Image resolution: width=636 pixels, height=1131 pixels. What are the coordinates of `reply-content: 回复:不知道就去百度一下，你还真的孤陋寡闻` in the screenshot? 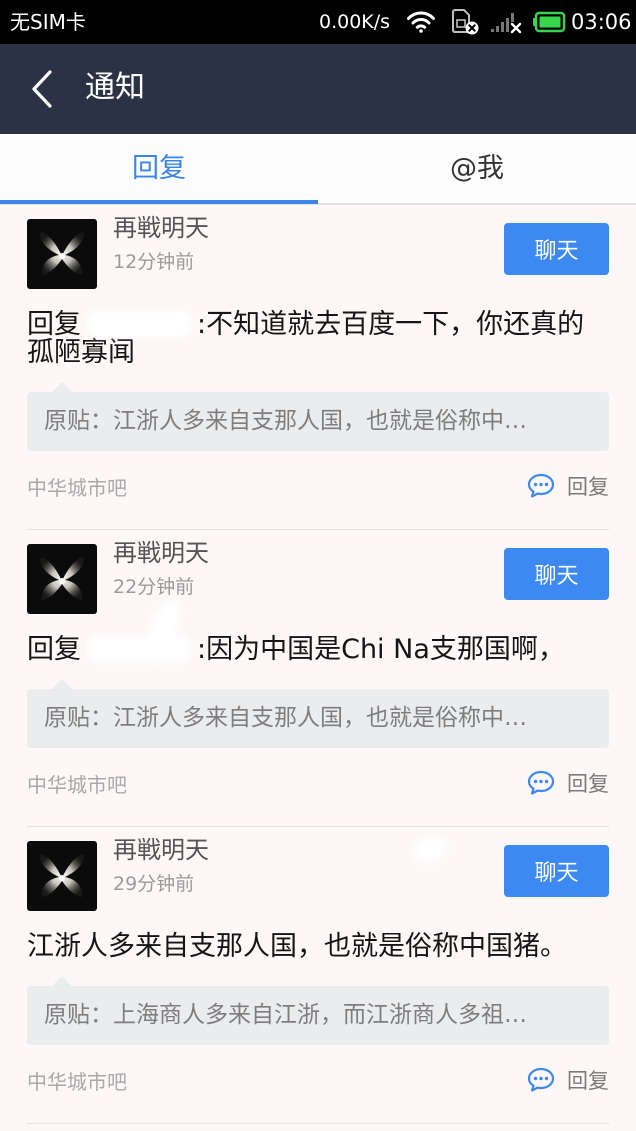 It's located at (314, 339).